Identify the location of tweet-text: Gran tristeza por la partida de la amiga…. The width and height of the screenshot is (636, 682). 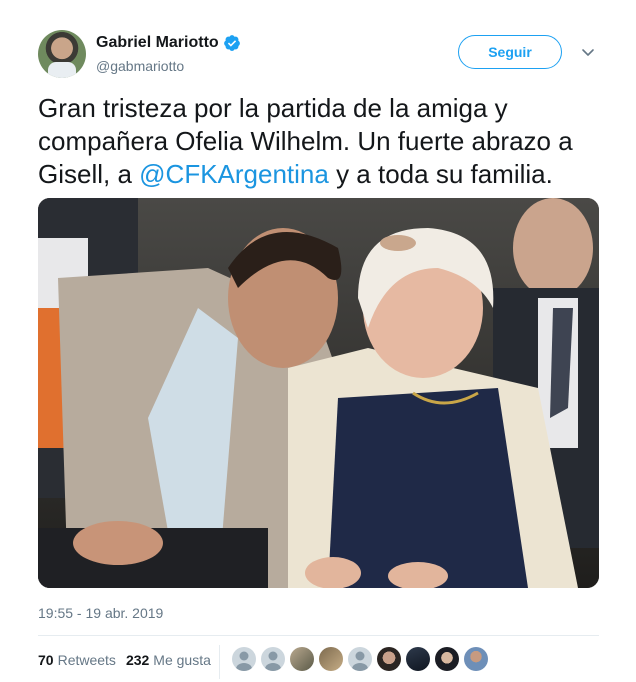
(320, 141).